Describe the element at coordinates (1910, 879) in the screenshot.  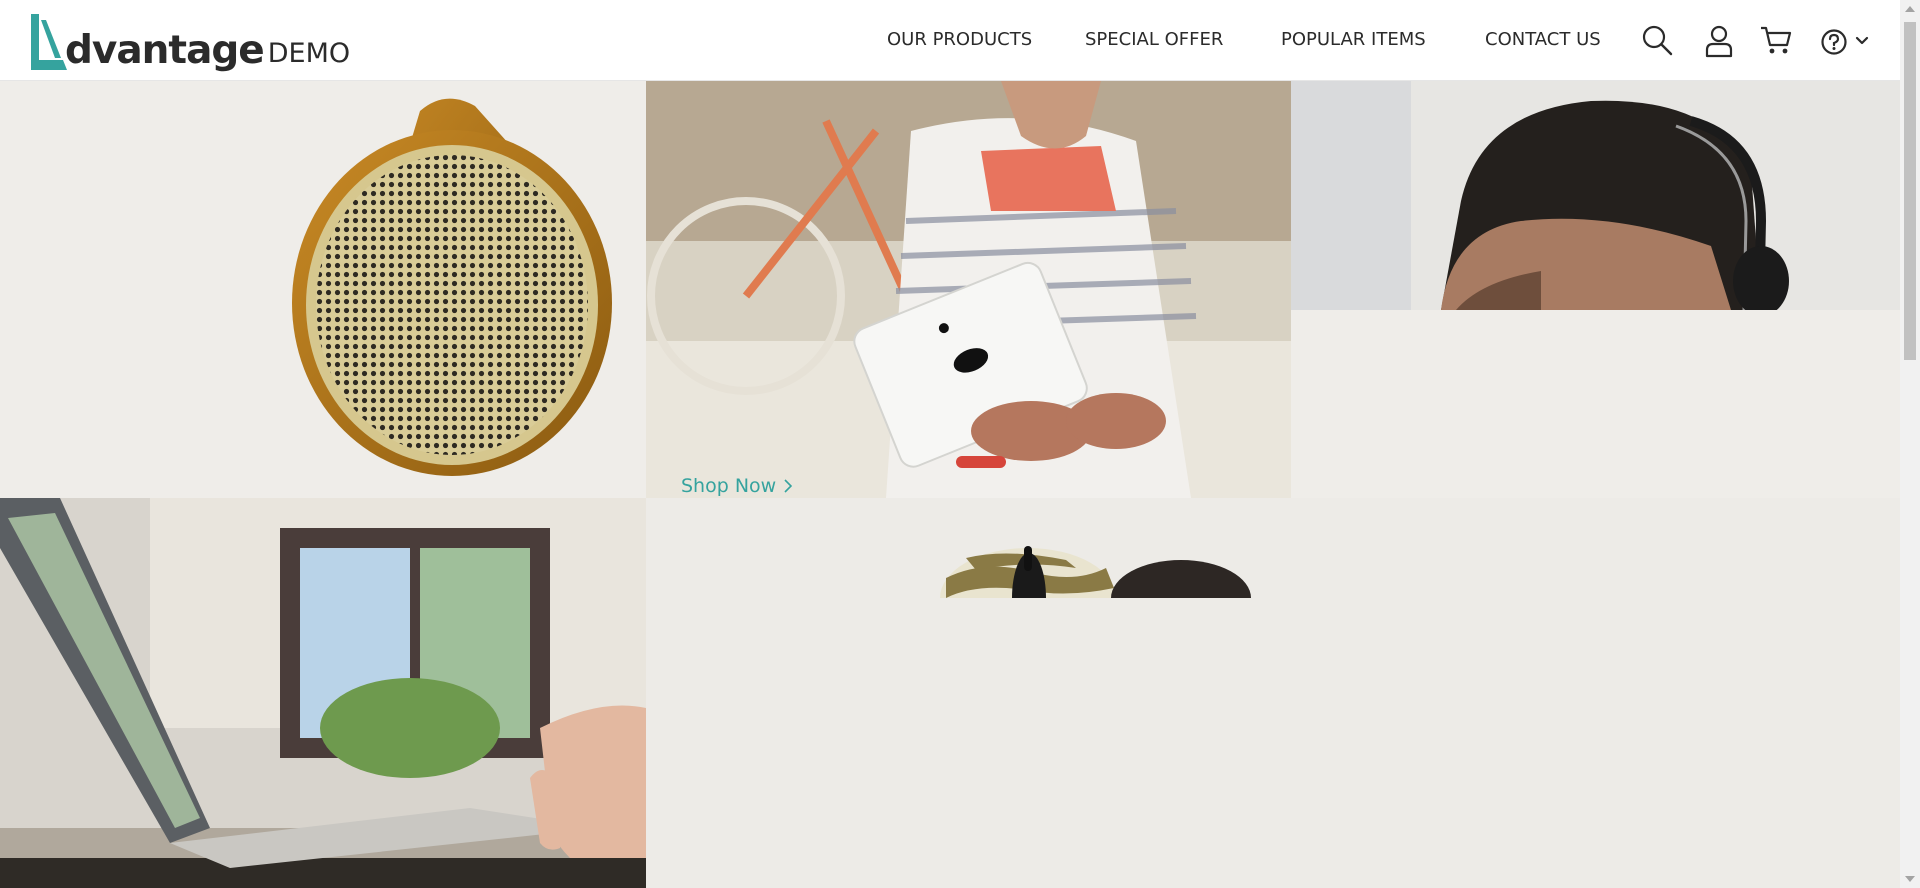
I see `scroll-down-arrow-icon` at that location.